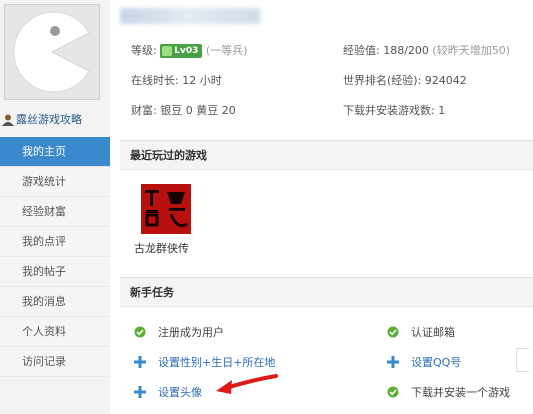 Image resolution: width=533 pixels, height=414 pixels. What do you see at coordinates (386, 50) in the screenshot?
I see `exp-value: 经验值: 188/200` at bounding box center [386, 50].